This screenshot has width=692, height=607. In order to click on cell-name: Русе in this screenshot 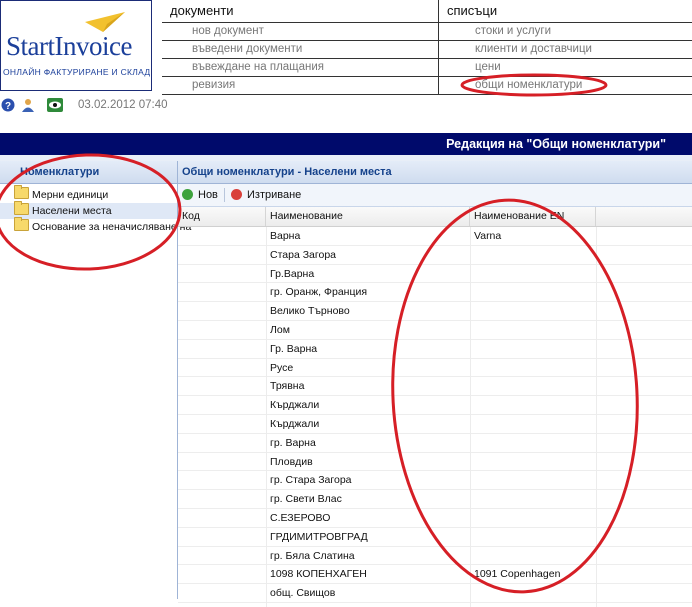, I will do `click(282, 367)`.